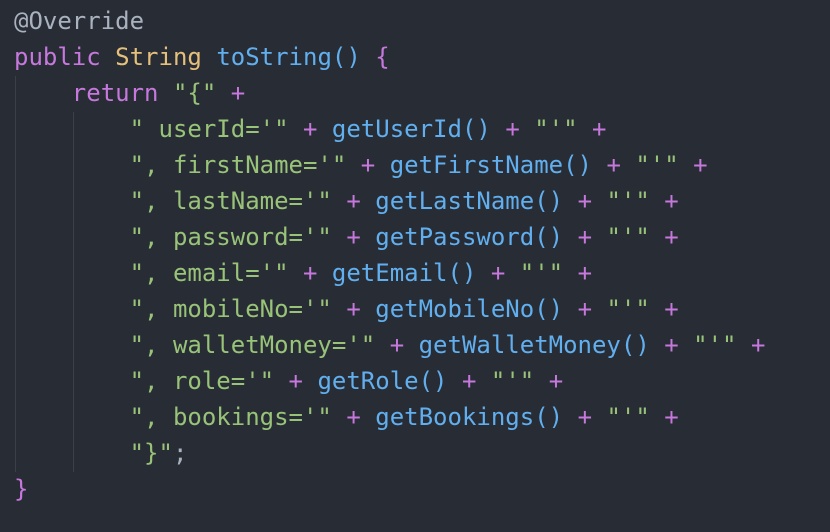 The height and width of the screenshot is (532, 830). Describe the element at coordinates (274, 57) in the screenshot. I see `code-token: toString` at that location.